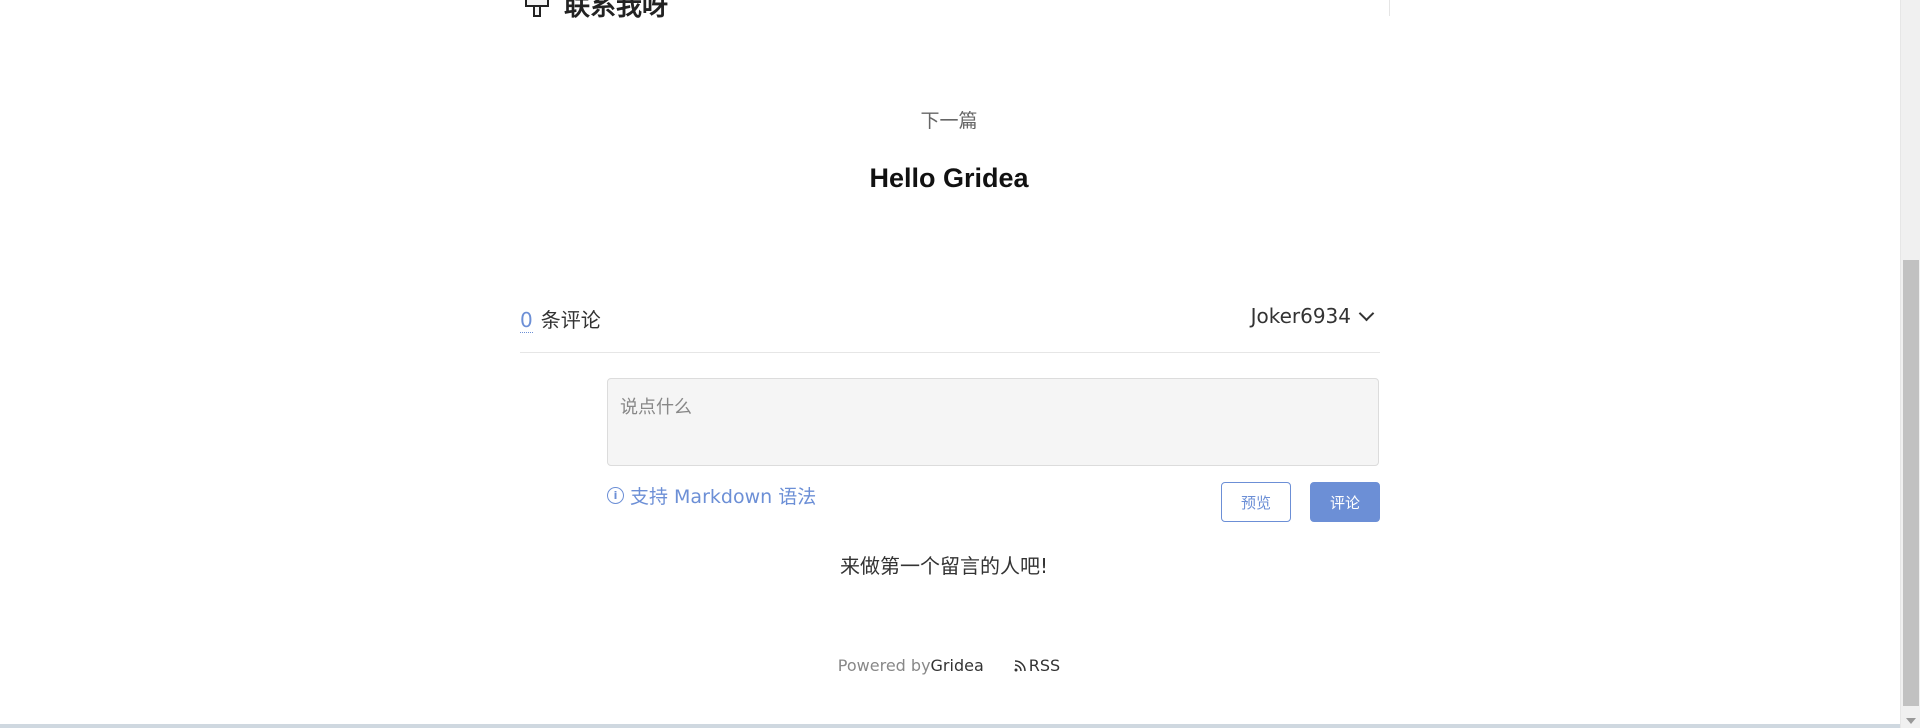 The height and width of the screenshot is (728, 1920). Describe the element at coordinates (949, 121) in the screenshot. I see `next-post-label: 下一篇` at that location.